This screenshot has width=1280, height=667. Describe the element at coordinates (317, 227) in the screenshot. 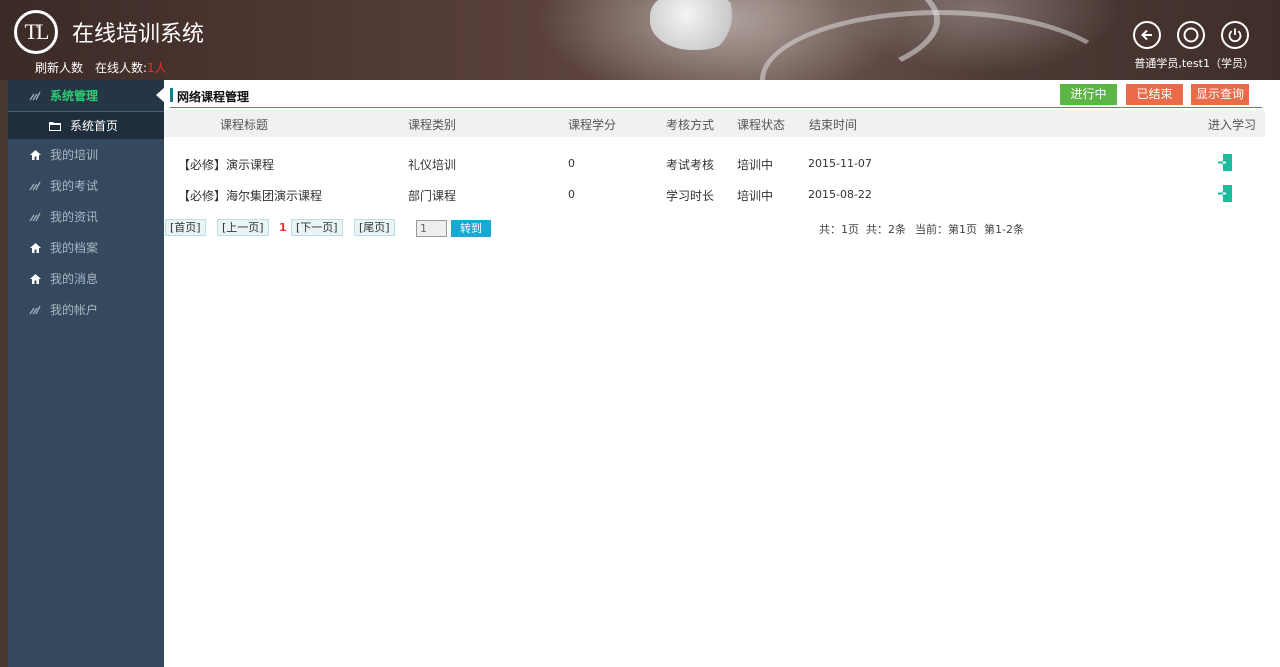

I see `next-page-button: [下一页]` at that location.